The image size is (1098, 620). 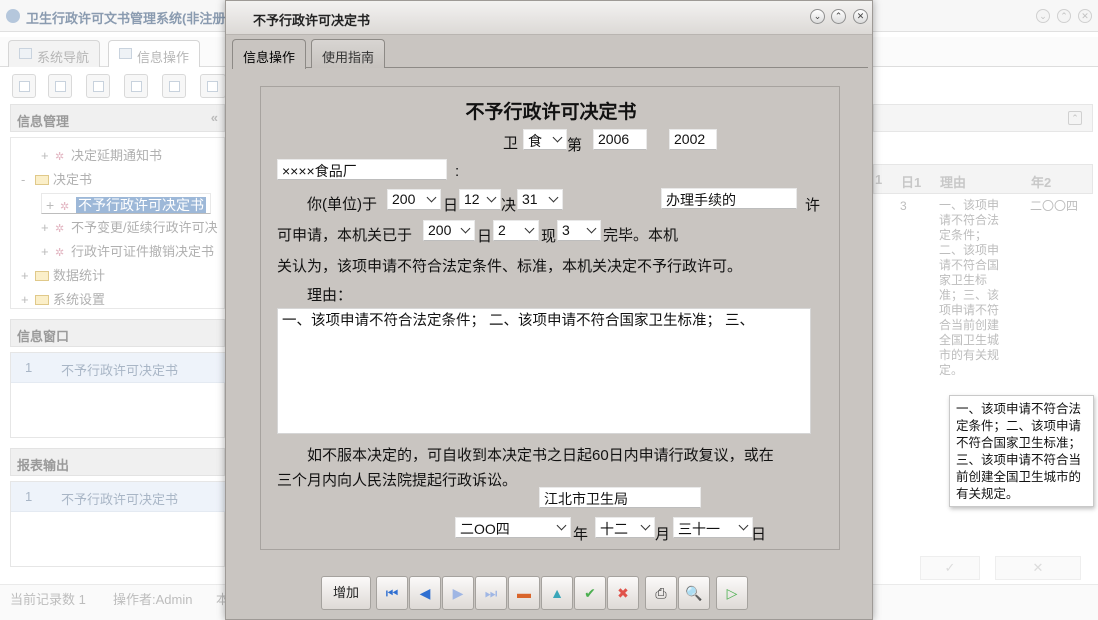 What do you see at coordinates (56, 178) in the screenshot?
I see `tree-item-decisions: - 决定书` at bounding box center [56, 178].